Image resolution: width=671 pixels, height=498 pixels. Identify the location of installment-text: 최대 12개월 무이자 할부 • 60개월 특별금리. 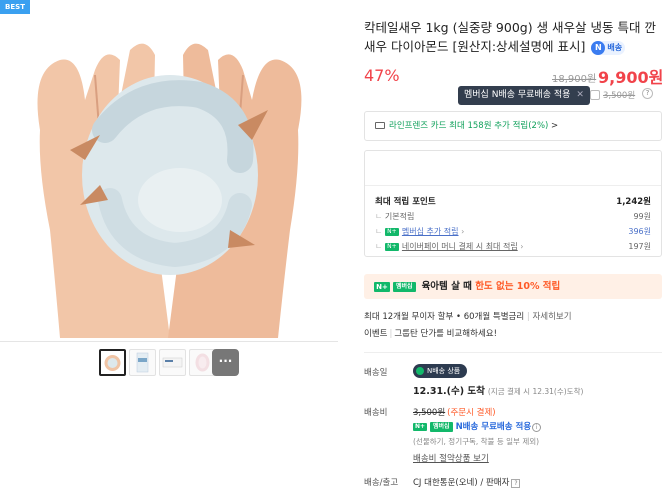
(444, 317).